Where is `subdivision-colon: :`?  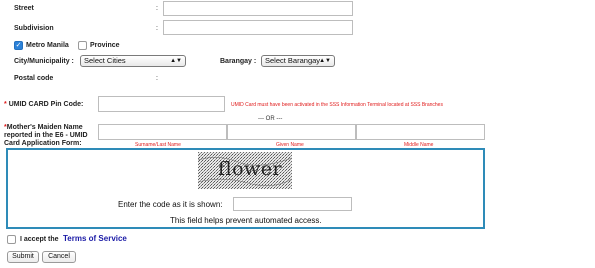
subdivision-colon: : is located at coordinates (157, 28).